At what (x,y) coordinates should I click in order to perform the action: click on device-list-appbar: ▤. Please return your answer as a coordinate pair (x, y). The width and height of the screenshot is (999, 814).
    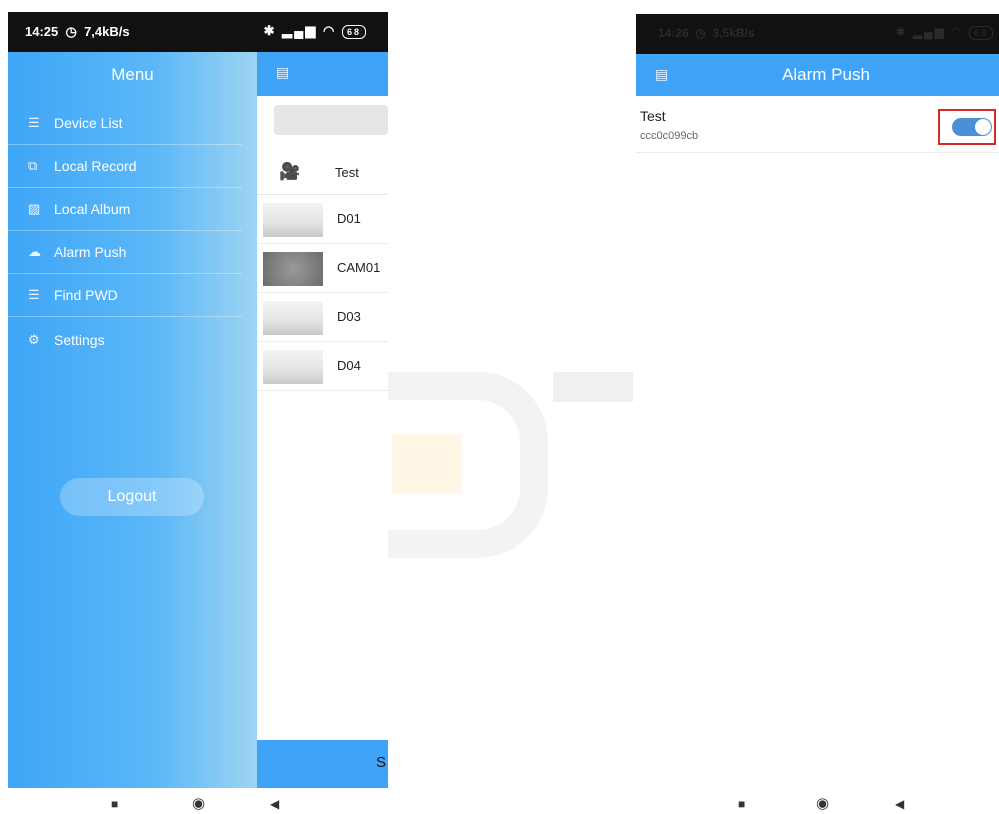
    Looking at the image, I should click on (322, 74).